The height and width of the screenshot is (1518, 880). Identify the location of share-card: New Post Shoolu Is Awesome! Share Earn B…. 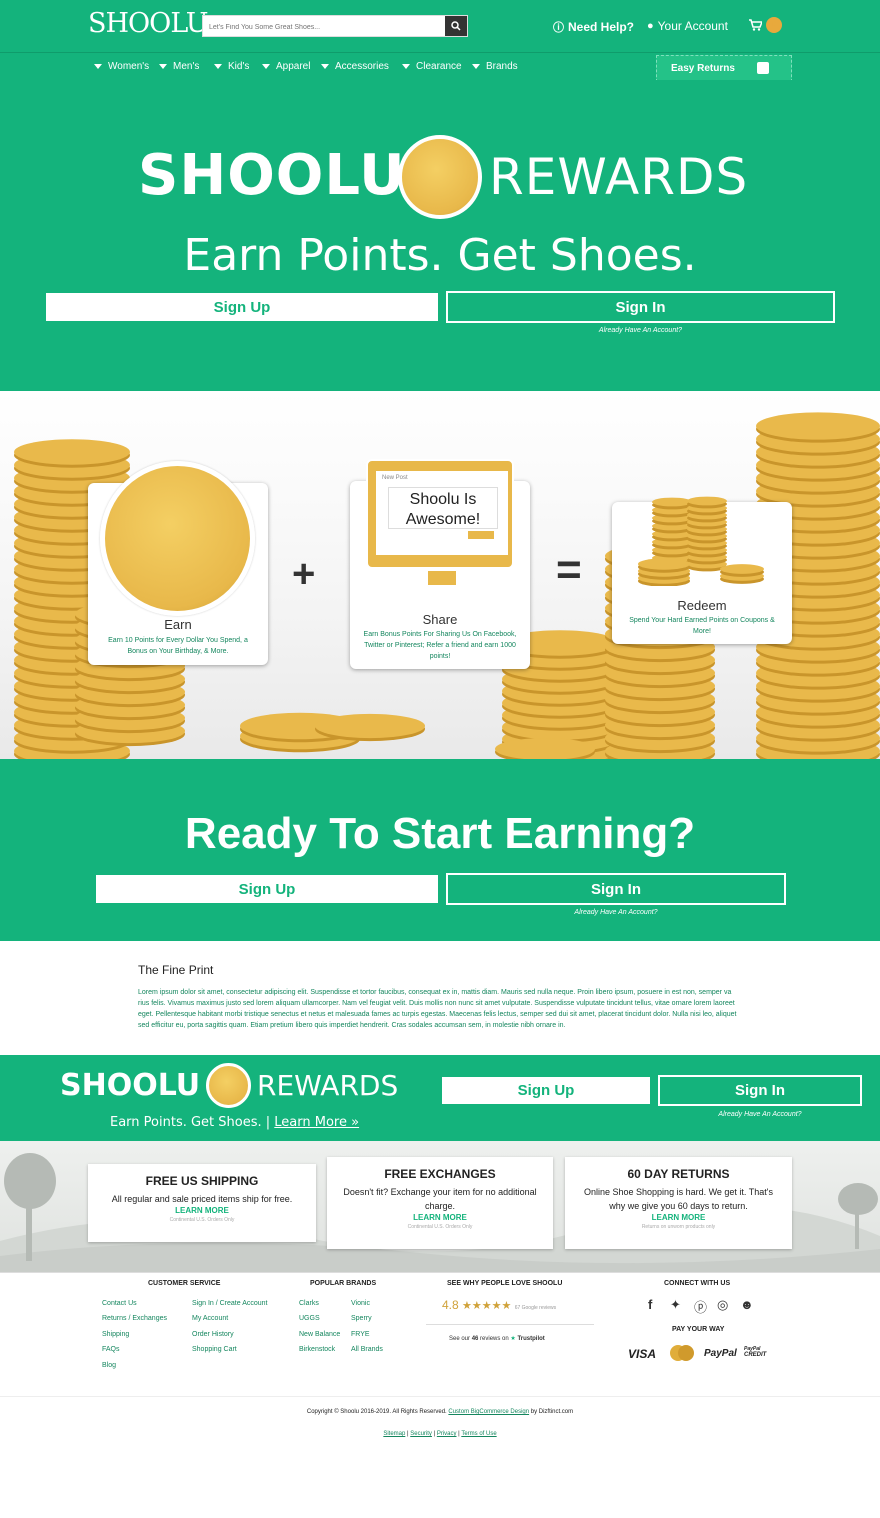
(440, 564).